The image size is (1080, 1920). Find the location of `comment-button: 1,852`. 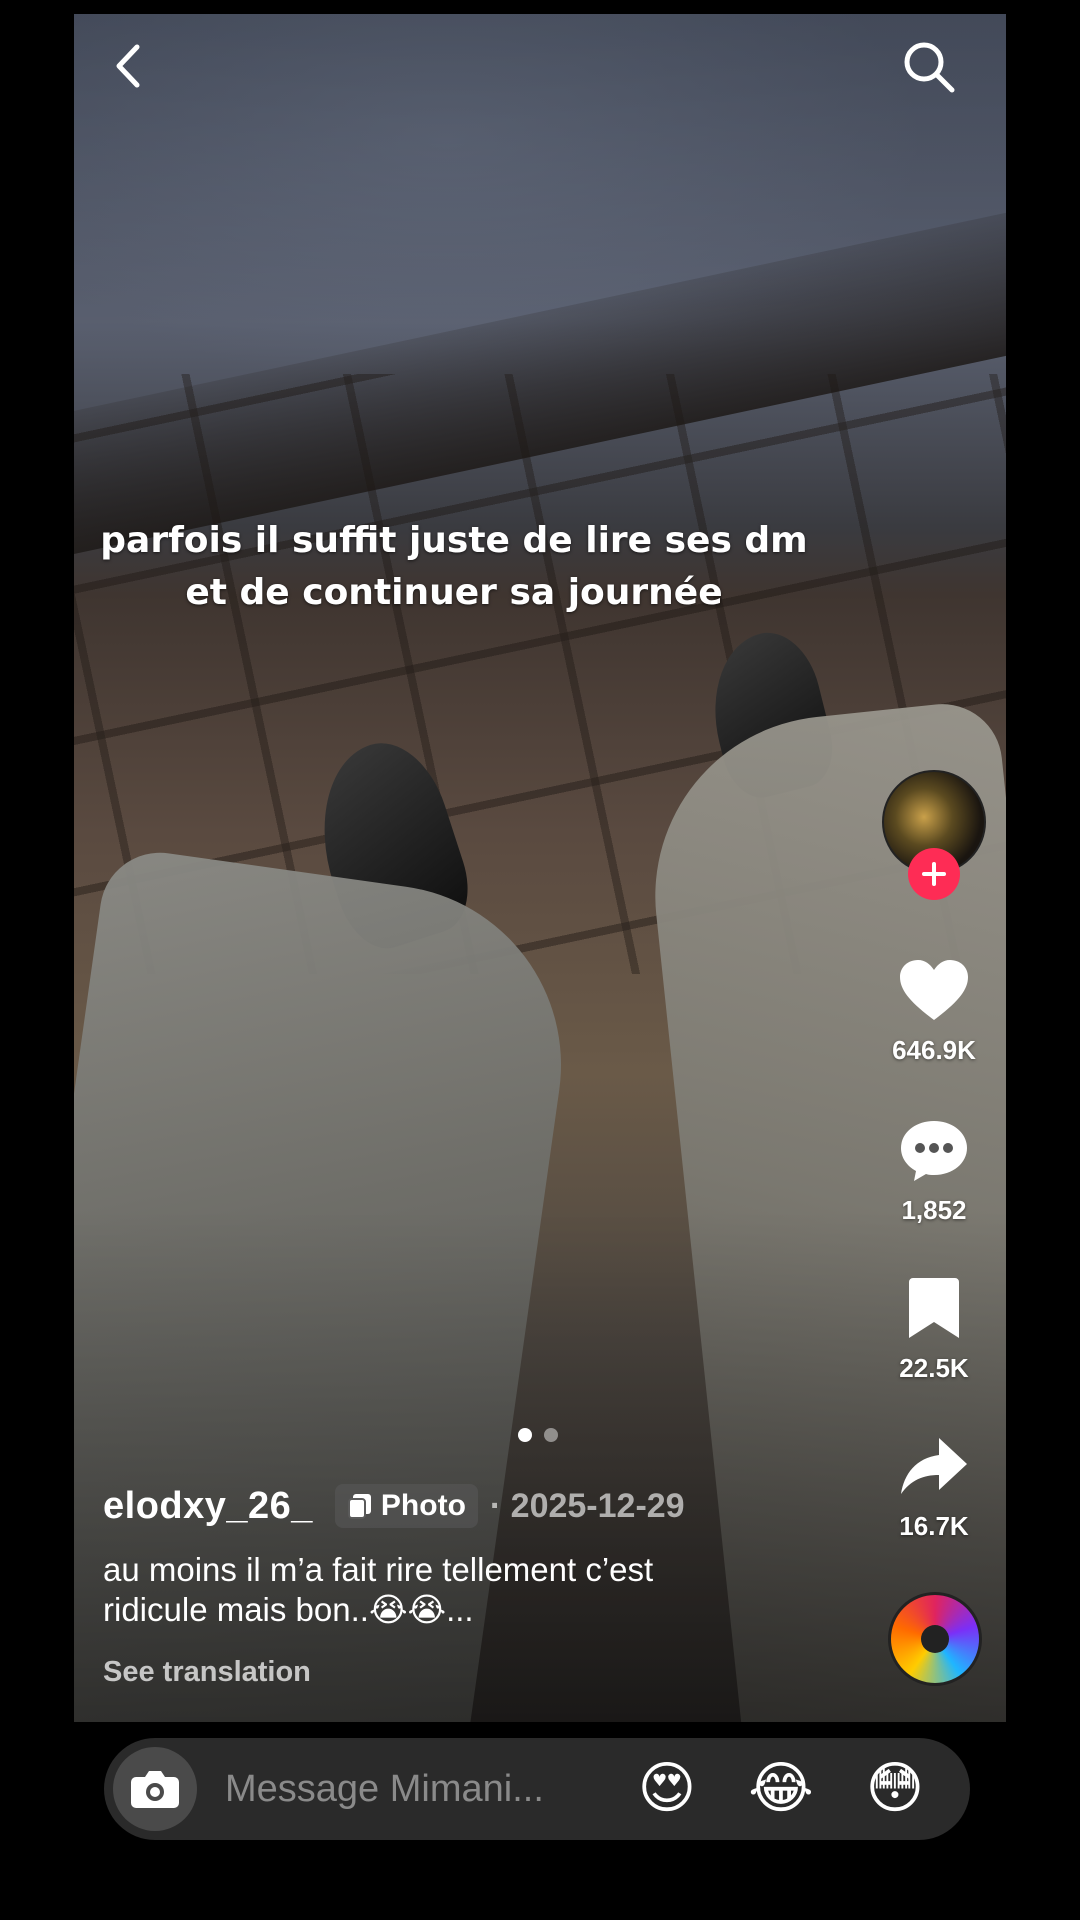

comment-button: 1,852 is located at coordinates (934, 1172).